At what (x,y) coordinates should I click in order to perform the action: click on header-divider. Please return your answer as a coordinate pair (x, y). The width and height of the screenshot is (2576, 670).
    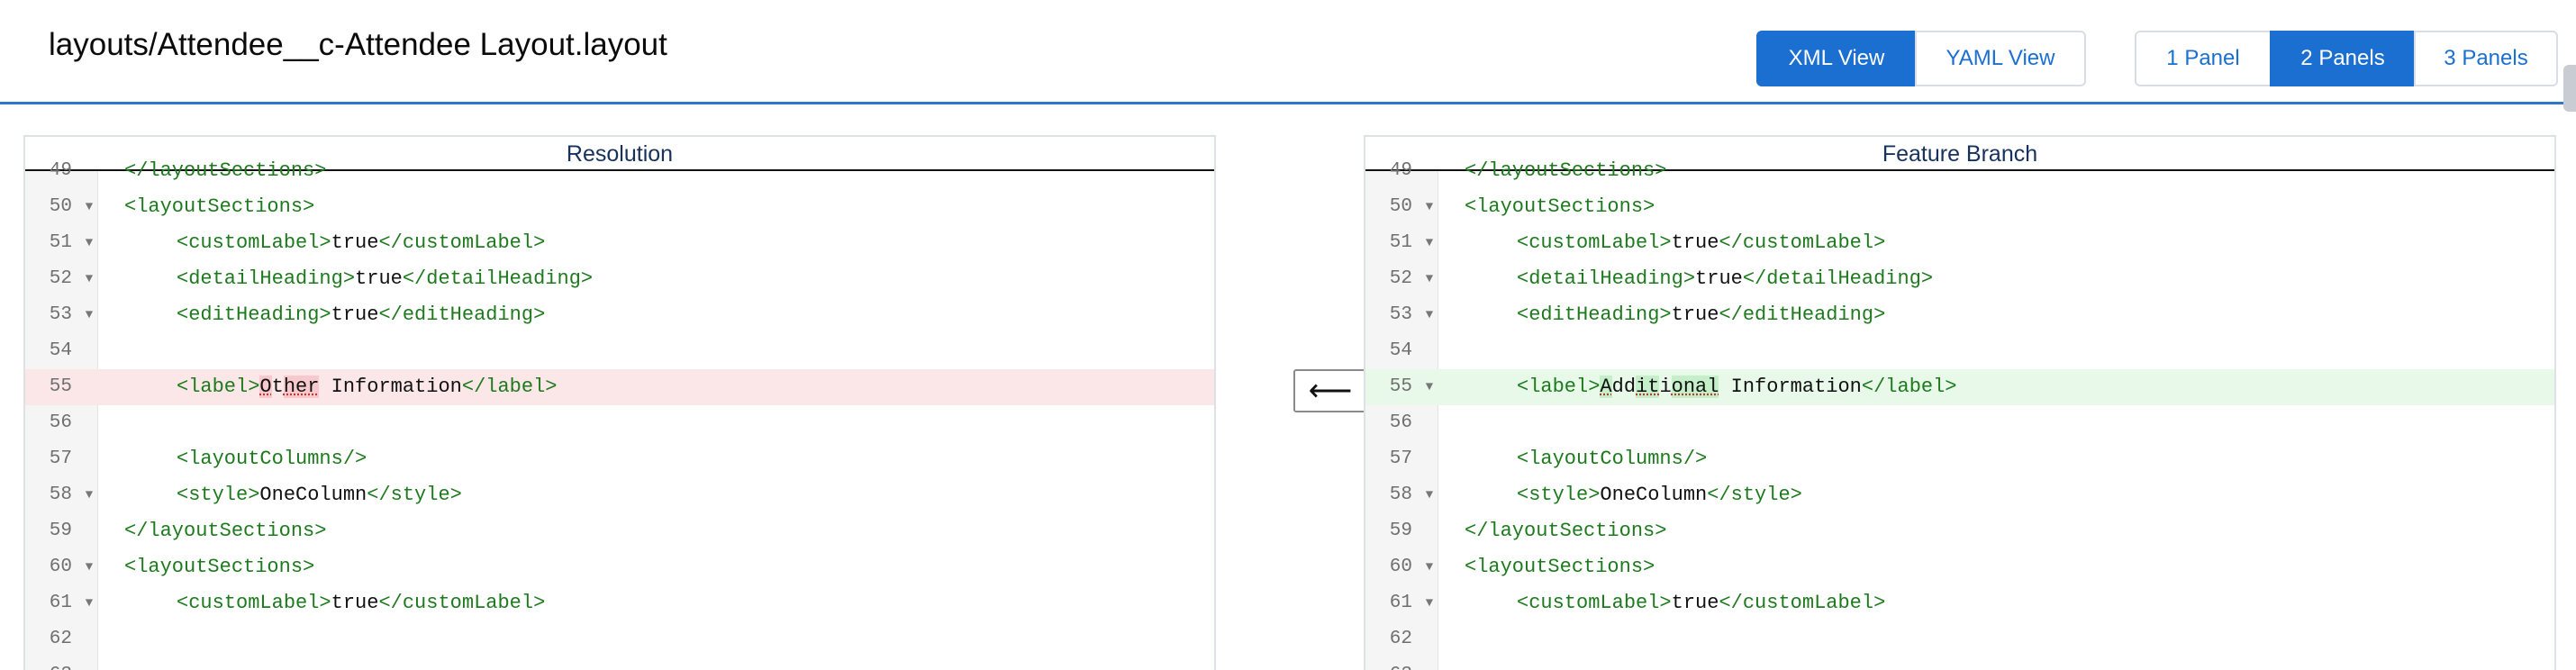
    Looking at the image, I should click on (1288, 103).